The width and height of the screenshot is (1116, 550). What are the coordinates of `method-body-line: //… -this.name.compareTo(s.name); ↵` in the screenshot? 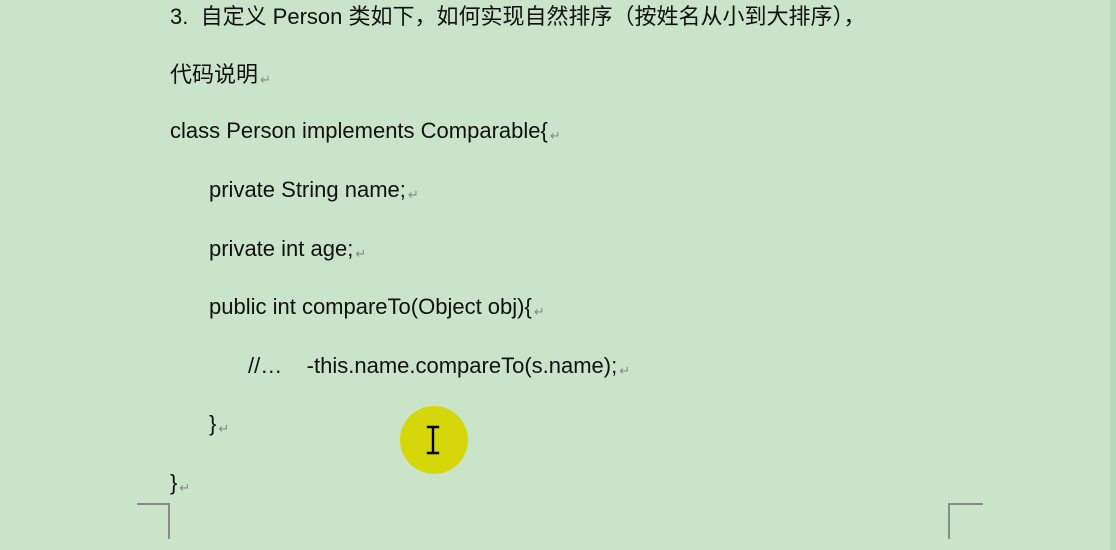 It's located at (439, 368).